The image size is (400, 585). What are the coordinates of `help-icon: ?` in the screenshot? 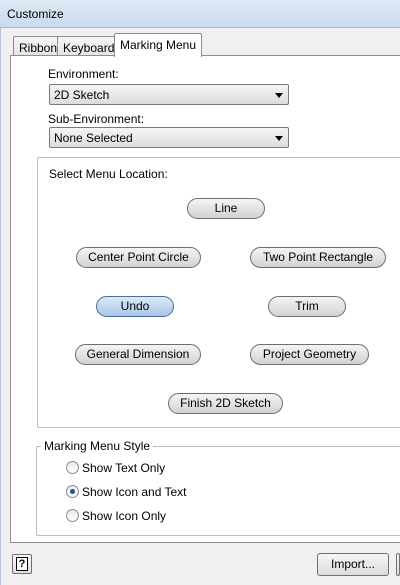 It's located at (22, 564).